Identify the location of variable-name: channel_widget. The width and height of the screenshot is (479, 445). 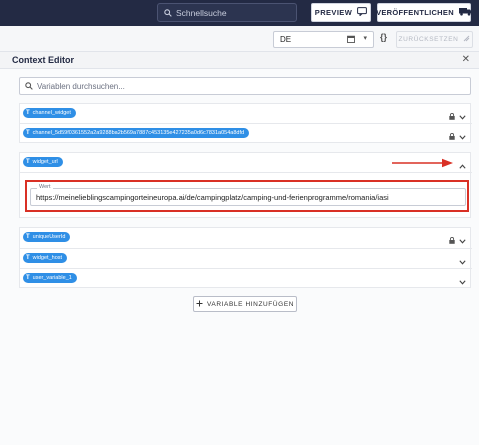
(51, 113).